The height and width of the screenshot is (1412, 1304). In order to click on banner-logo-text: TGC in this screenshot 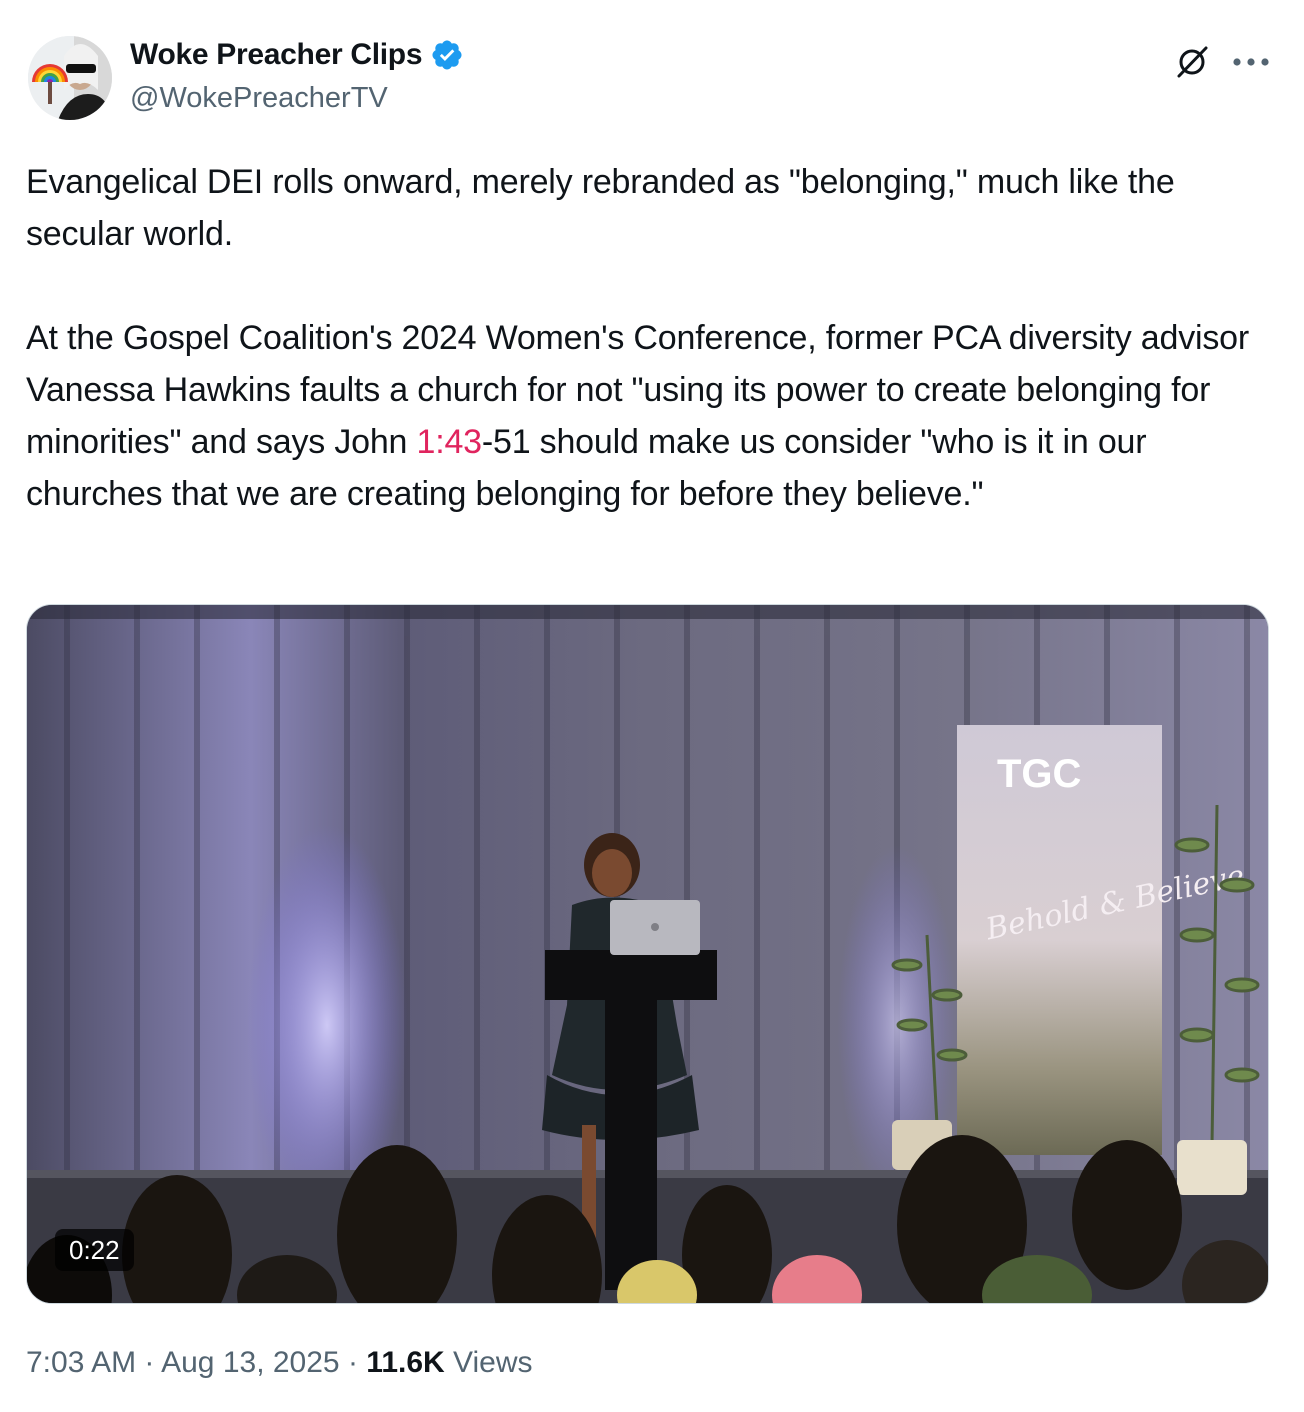, I will do `click(1039, 774)`.